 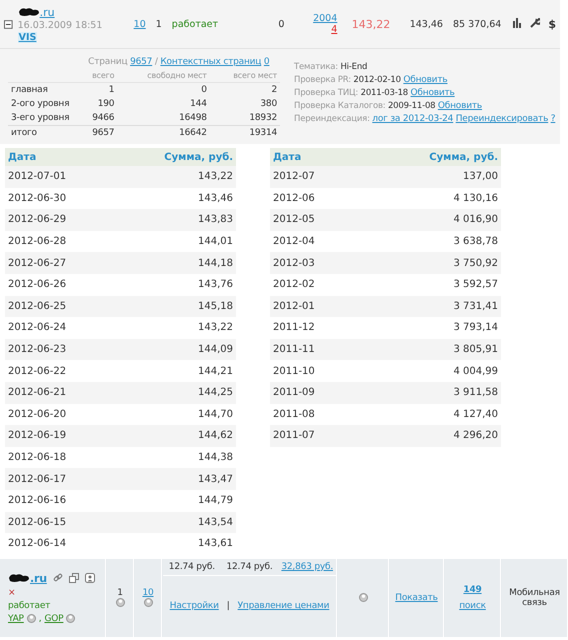 What do you see at coordinates (371, 24) in the screenshot?
I see `price-text: 143,22` at bounding box center [371, 24].